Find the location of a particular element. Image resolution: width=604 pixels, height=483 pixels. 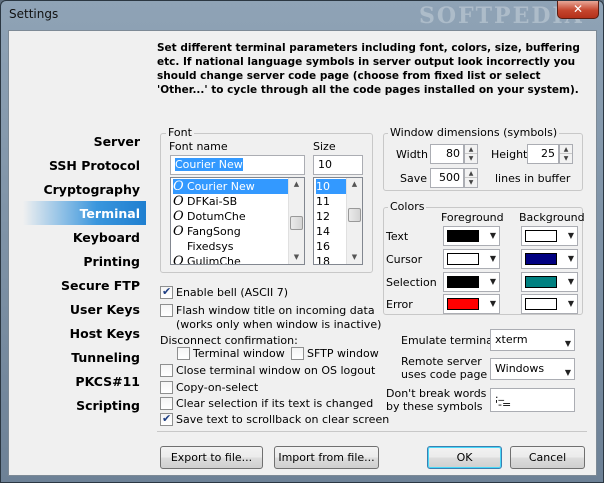

error-bg-color-picker: ▼ is located at coordinates (549, 304).